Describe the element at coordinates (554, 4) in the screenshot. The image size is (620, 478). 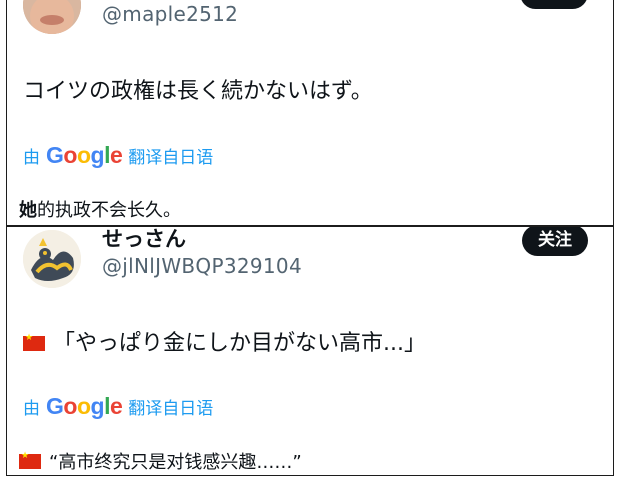
I see `more-button` at that location.